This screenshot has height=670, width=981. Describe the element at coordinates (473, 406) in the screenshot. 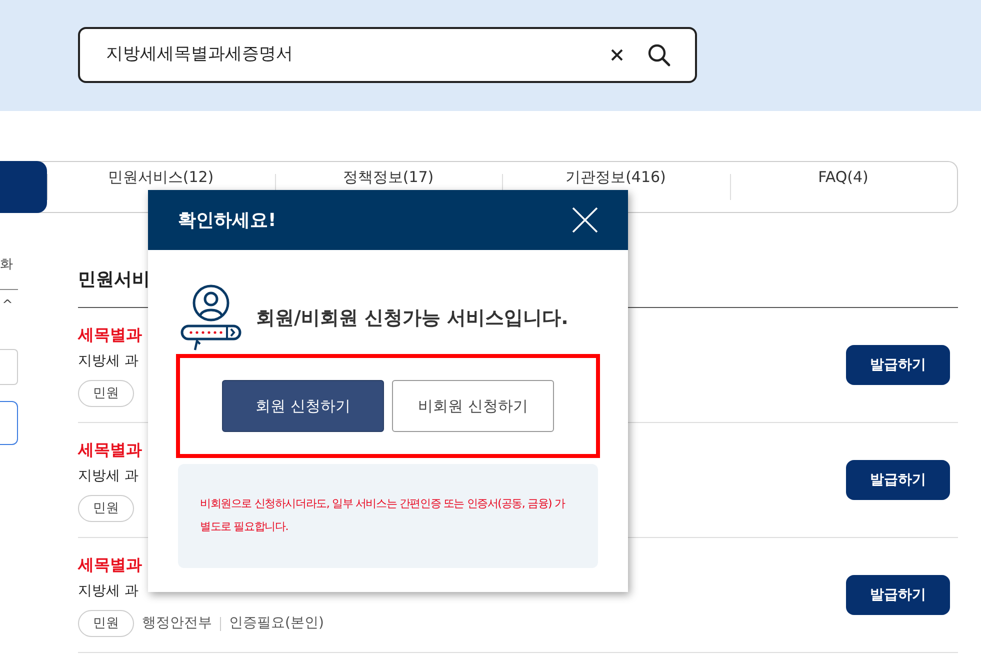

I see `apply-button: 비회원 신청하기` at that location.